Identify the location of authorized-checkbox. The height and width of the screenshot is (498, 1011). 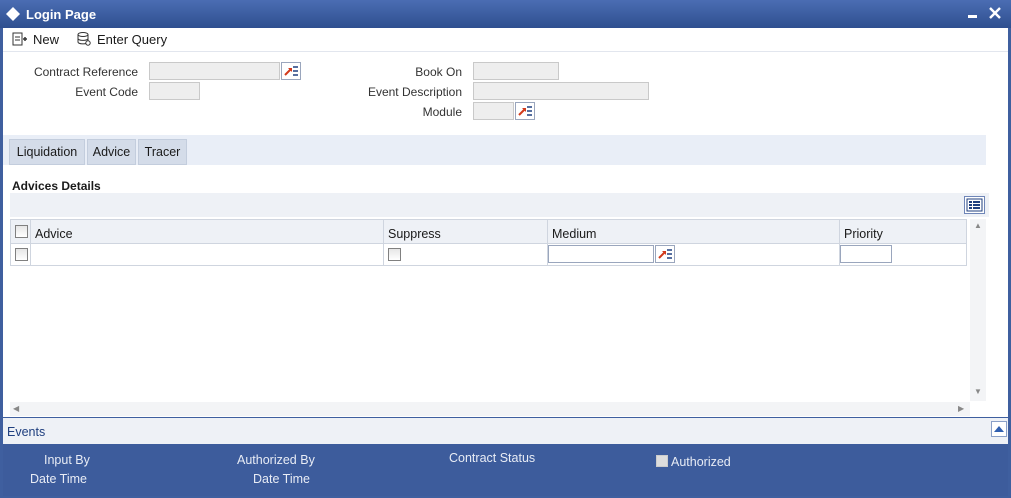
(662, 461).